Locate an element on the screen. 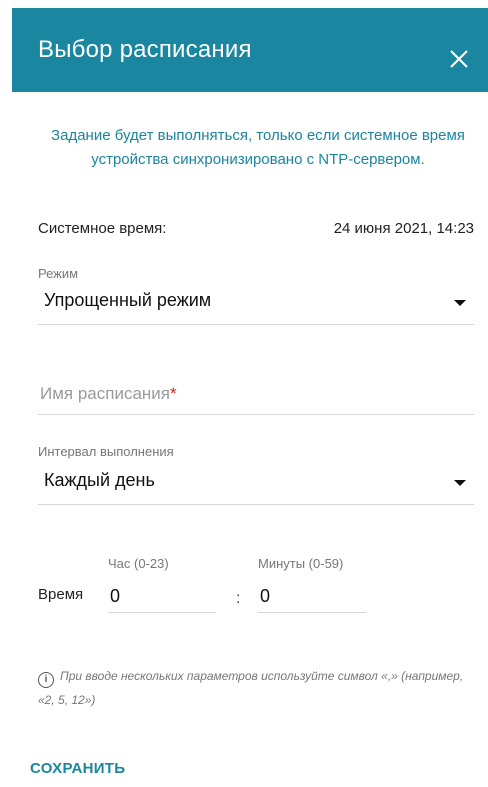 The height and width of the screenshot is (787, 488). system-time-value: 24 июня 2021, 14:23 is located at coordinates (403, 228).